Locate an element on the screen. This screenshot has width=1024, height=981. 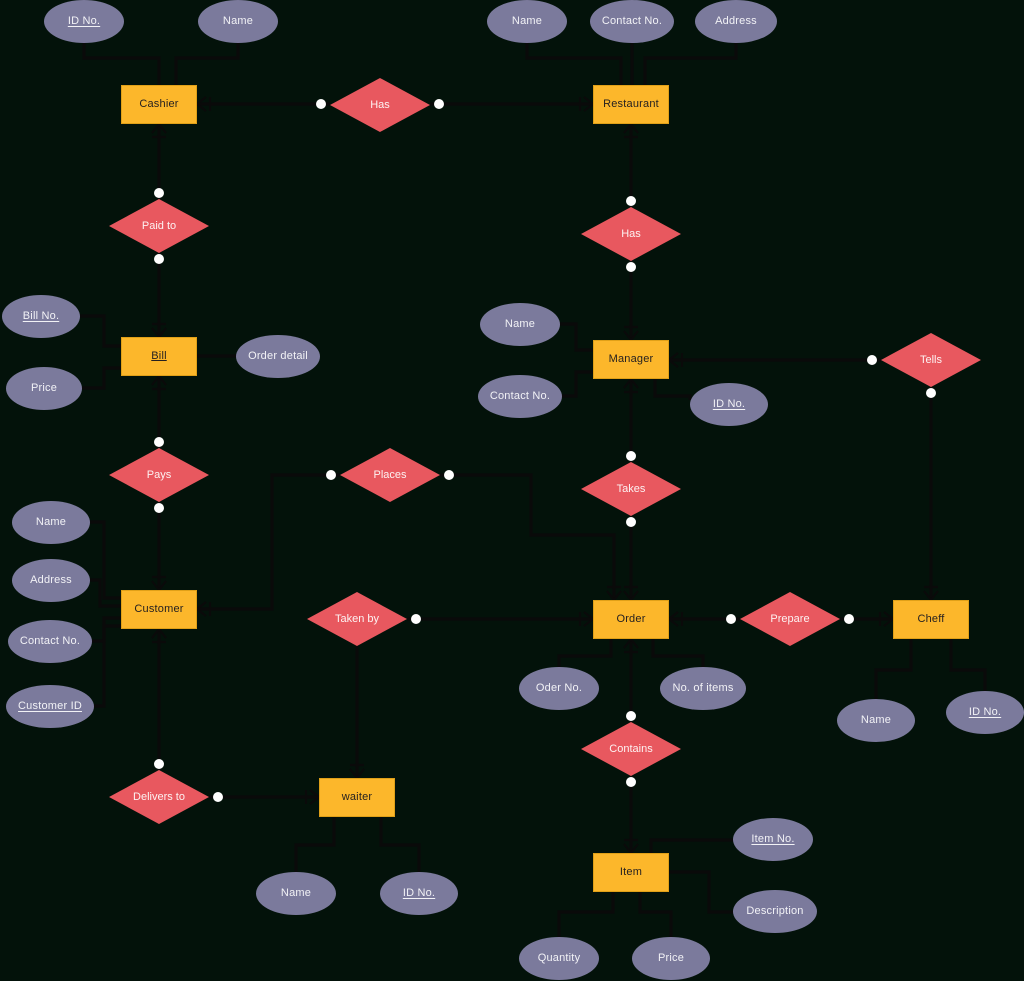
attribute-customer-id: Customer ID is located at coordinates (50, 706).